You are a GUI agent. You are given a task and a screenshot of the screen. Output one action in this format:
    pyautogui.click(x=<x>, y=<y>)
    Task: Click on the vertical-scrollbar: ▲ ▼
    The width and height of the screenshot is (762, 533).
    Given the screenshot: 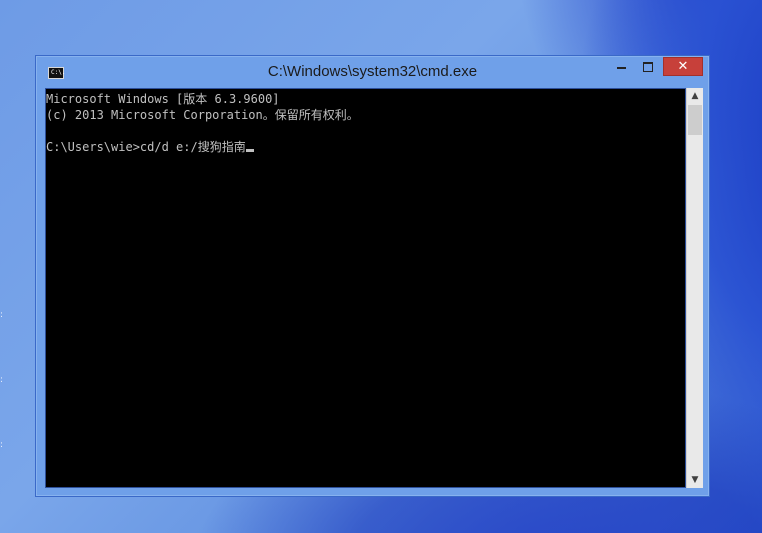 What is the action you would take?
    pyautogui.click(x=694, y=288)
    